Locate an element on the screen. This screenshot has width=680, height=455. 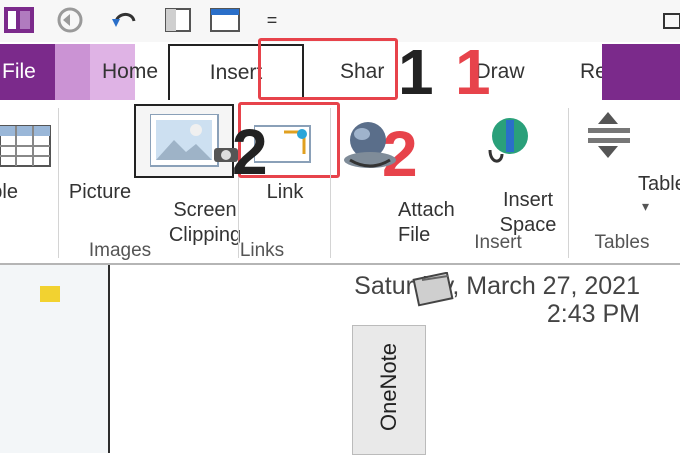
undo-icon is located at coordinates (125, 20).